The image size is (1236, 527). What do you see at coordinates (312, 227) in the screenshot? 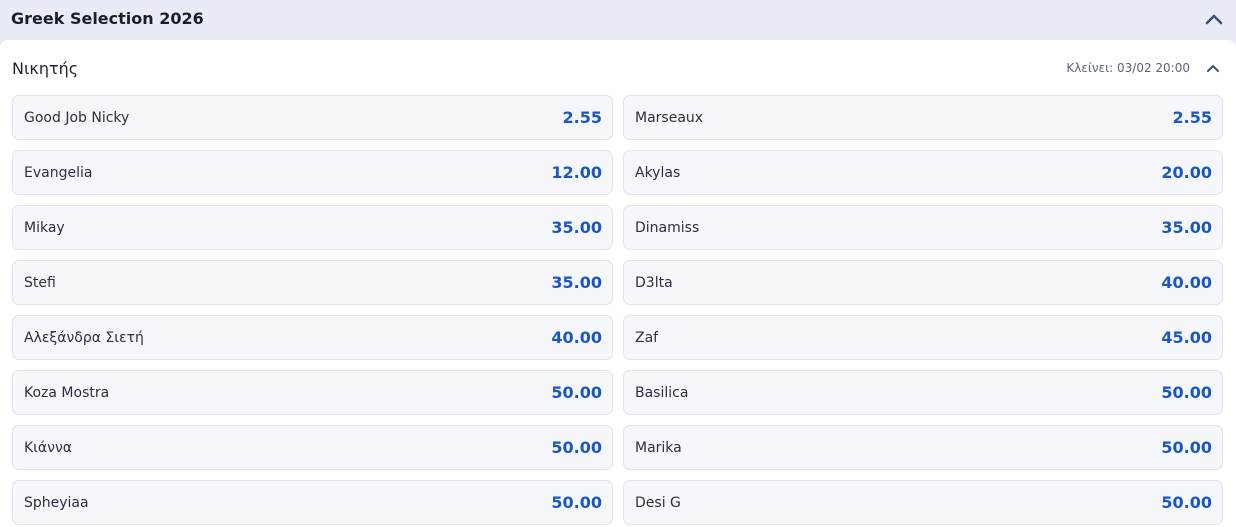
I see `selection-button: Mikay 35.00` at bounding box center [312, 227].